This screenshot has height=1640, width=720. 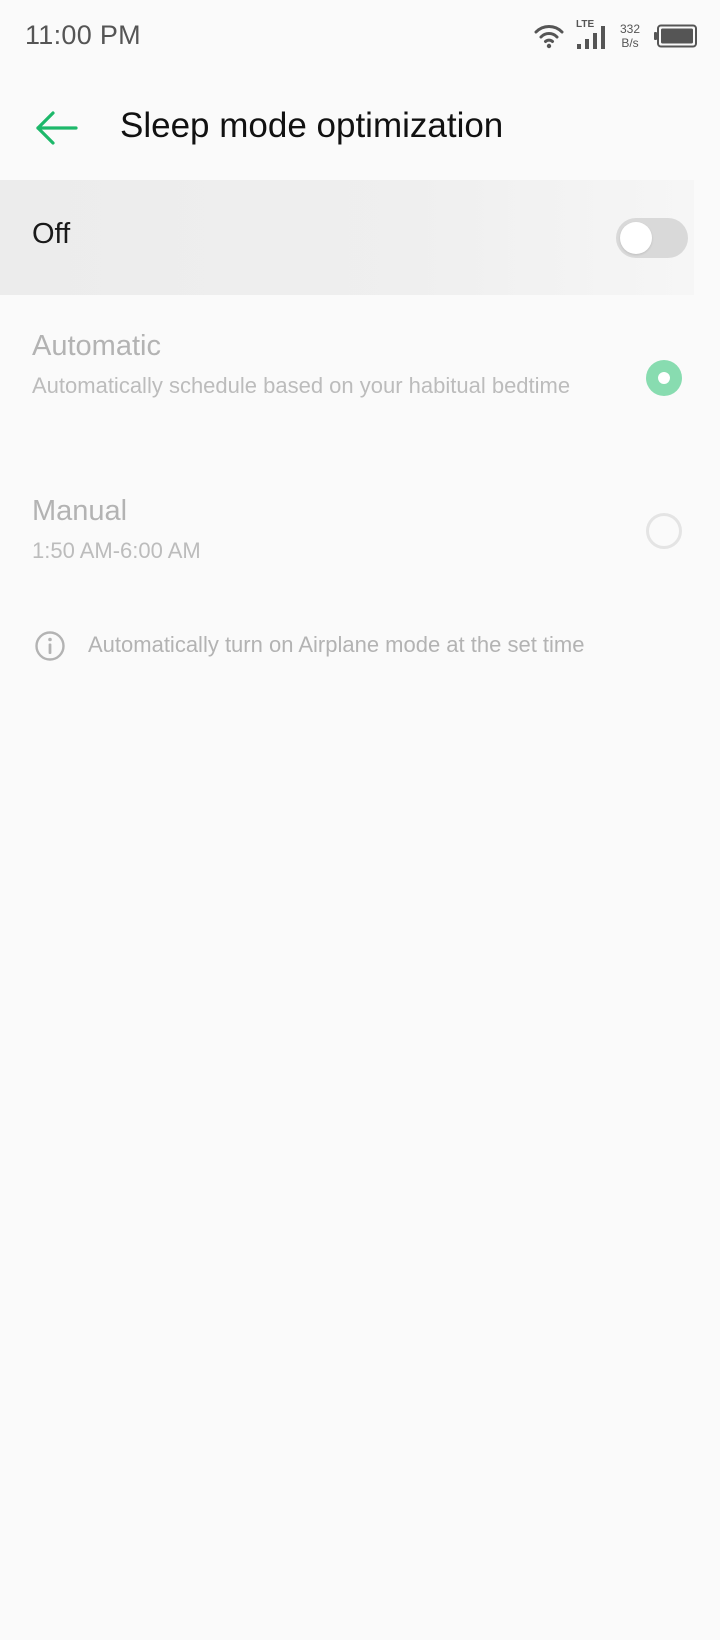 What do you see at coordinates (636, 238) in the screenshot?
I see `toggle-knob` at bounding box center [636, 238].